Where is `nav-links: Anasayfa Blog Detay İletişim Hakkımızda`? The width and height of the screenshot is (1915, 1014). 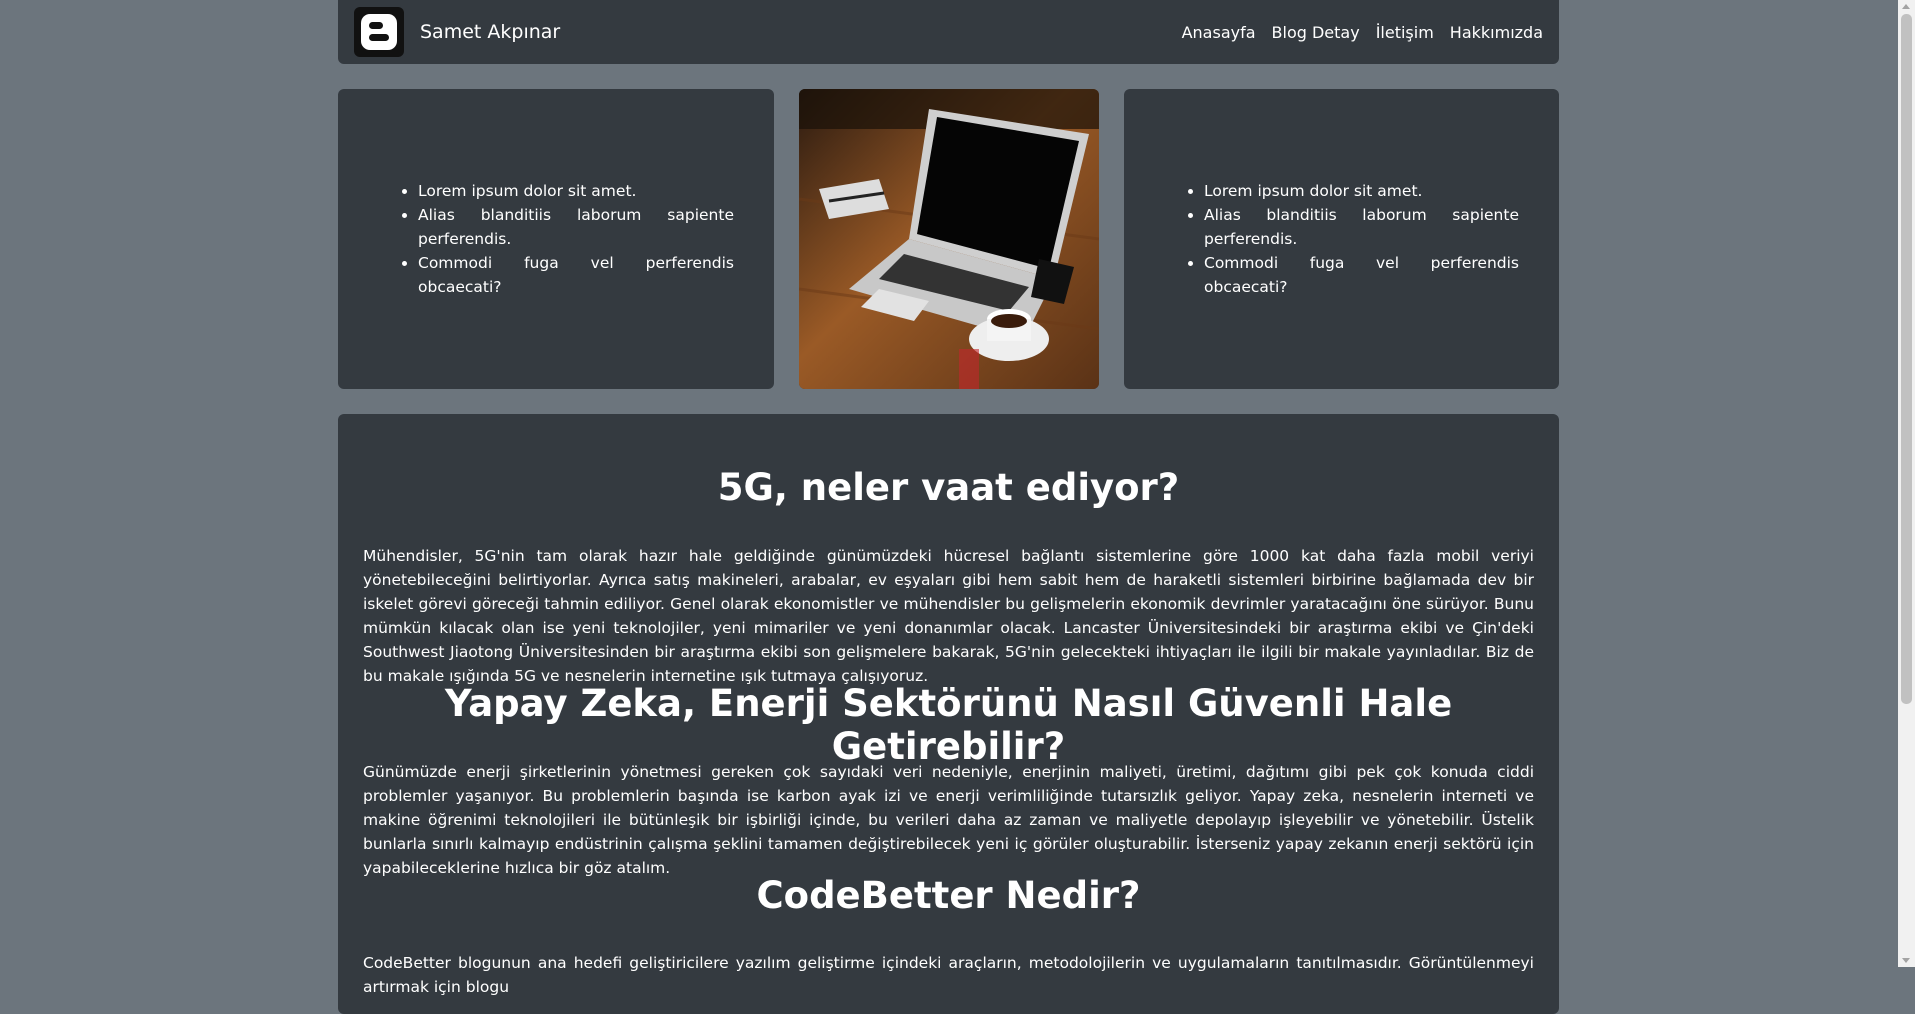
nav-links: Anasayfa Blog Detay İletişim Hakkımızda is located at coordinates (1362, 32).